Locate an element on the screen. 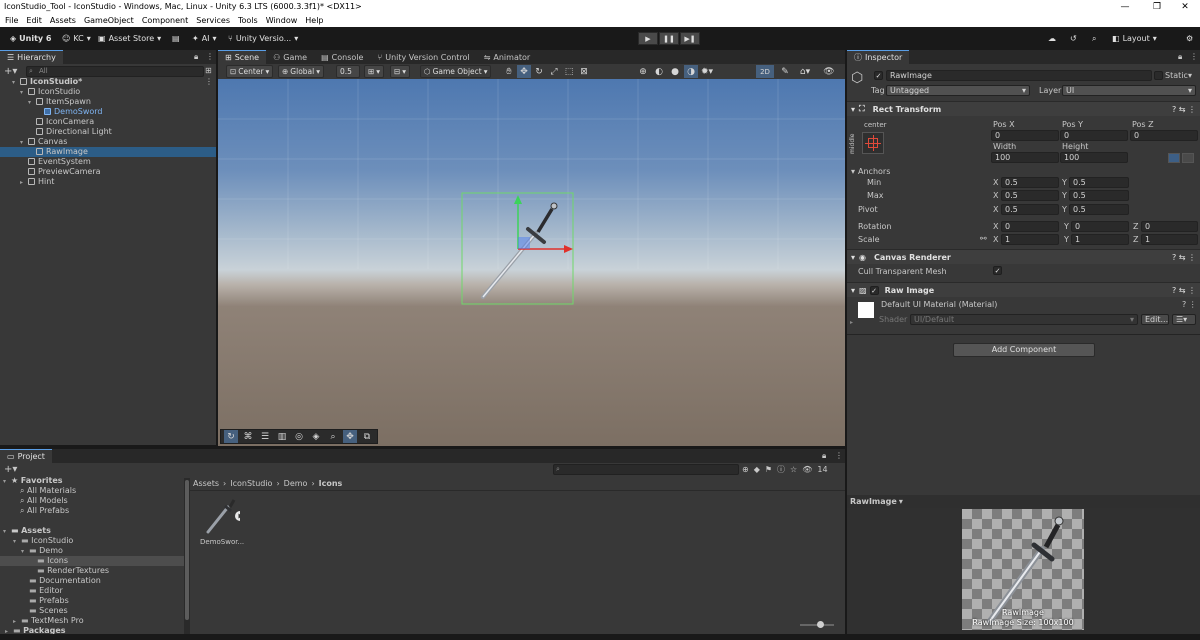 Image resolution: width=1200 pixels, height=640 pixels. hierarchy-item: IconCamera is located at coordinates (108, 122).